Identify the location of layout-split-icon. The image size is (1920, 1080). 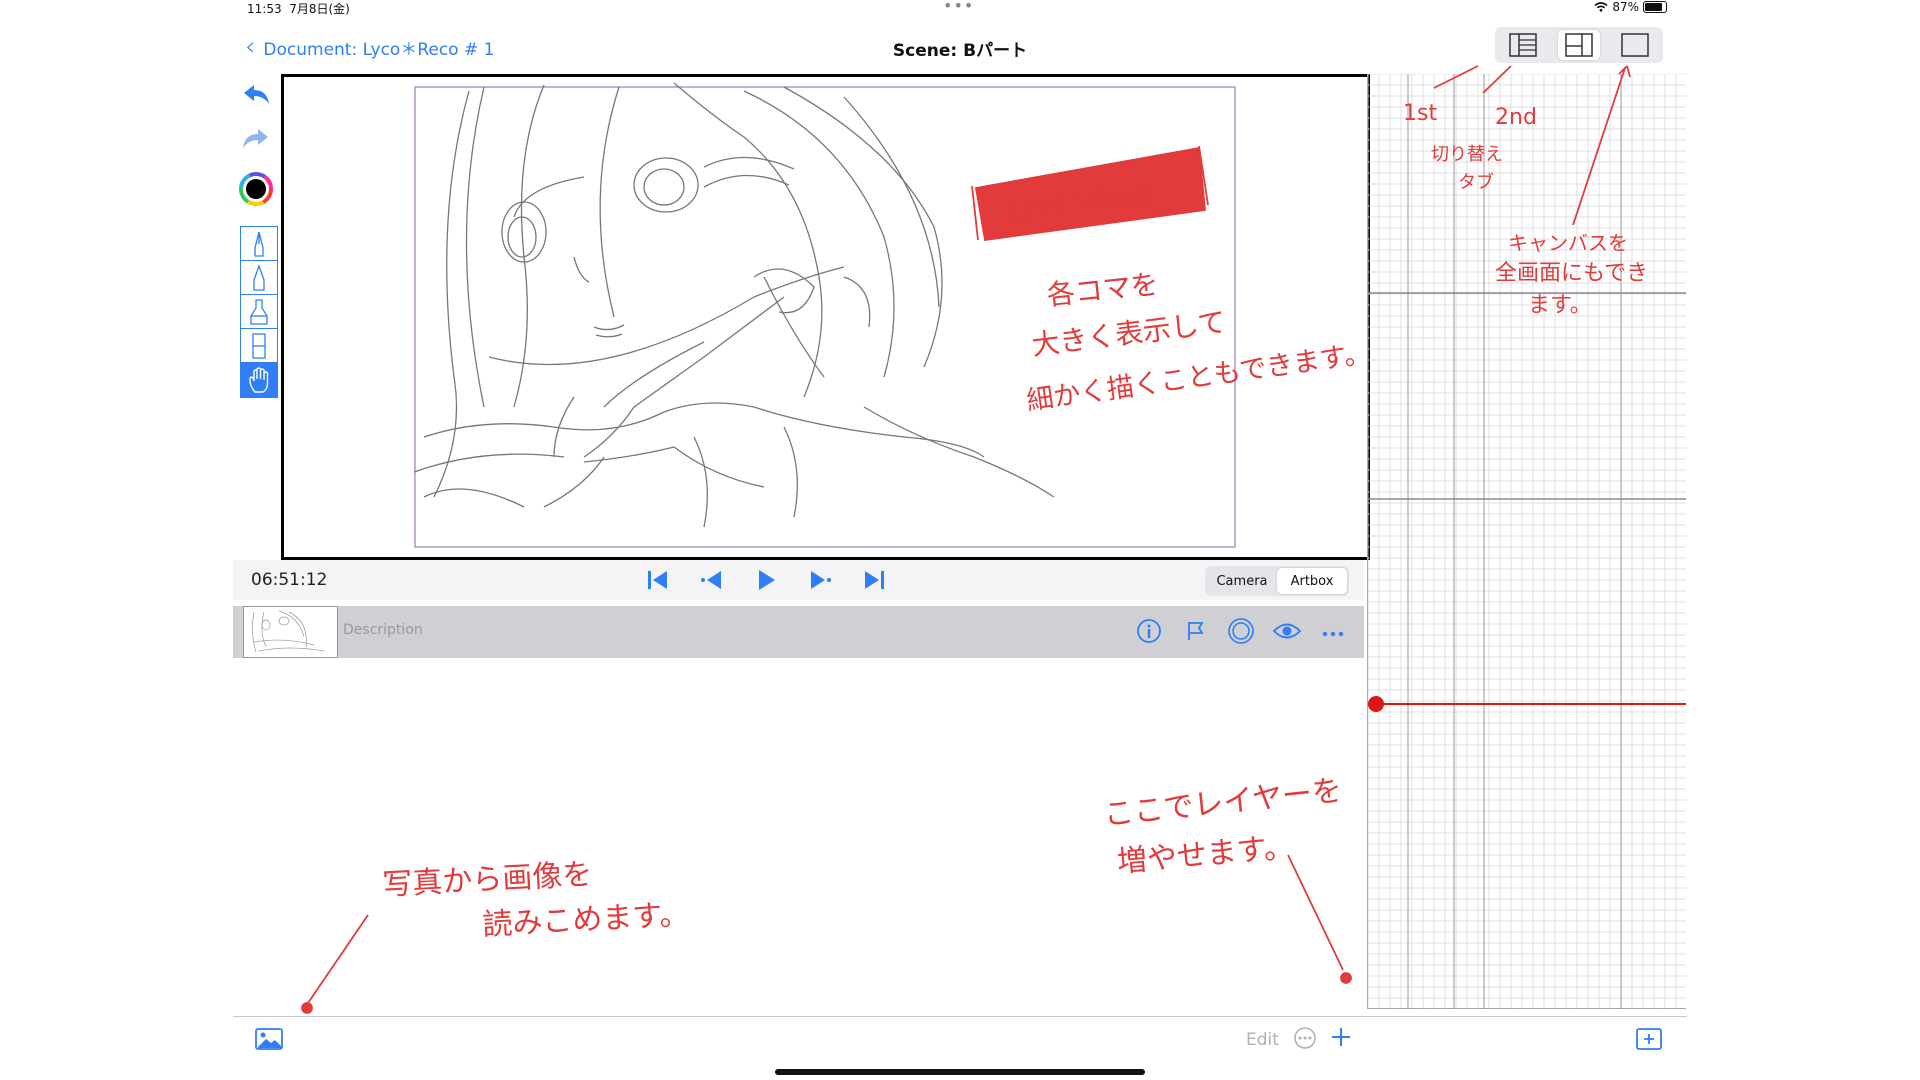
(1579, 45).